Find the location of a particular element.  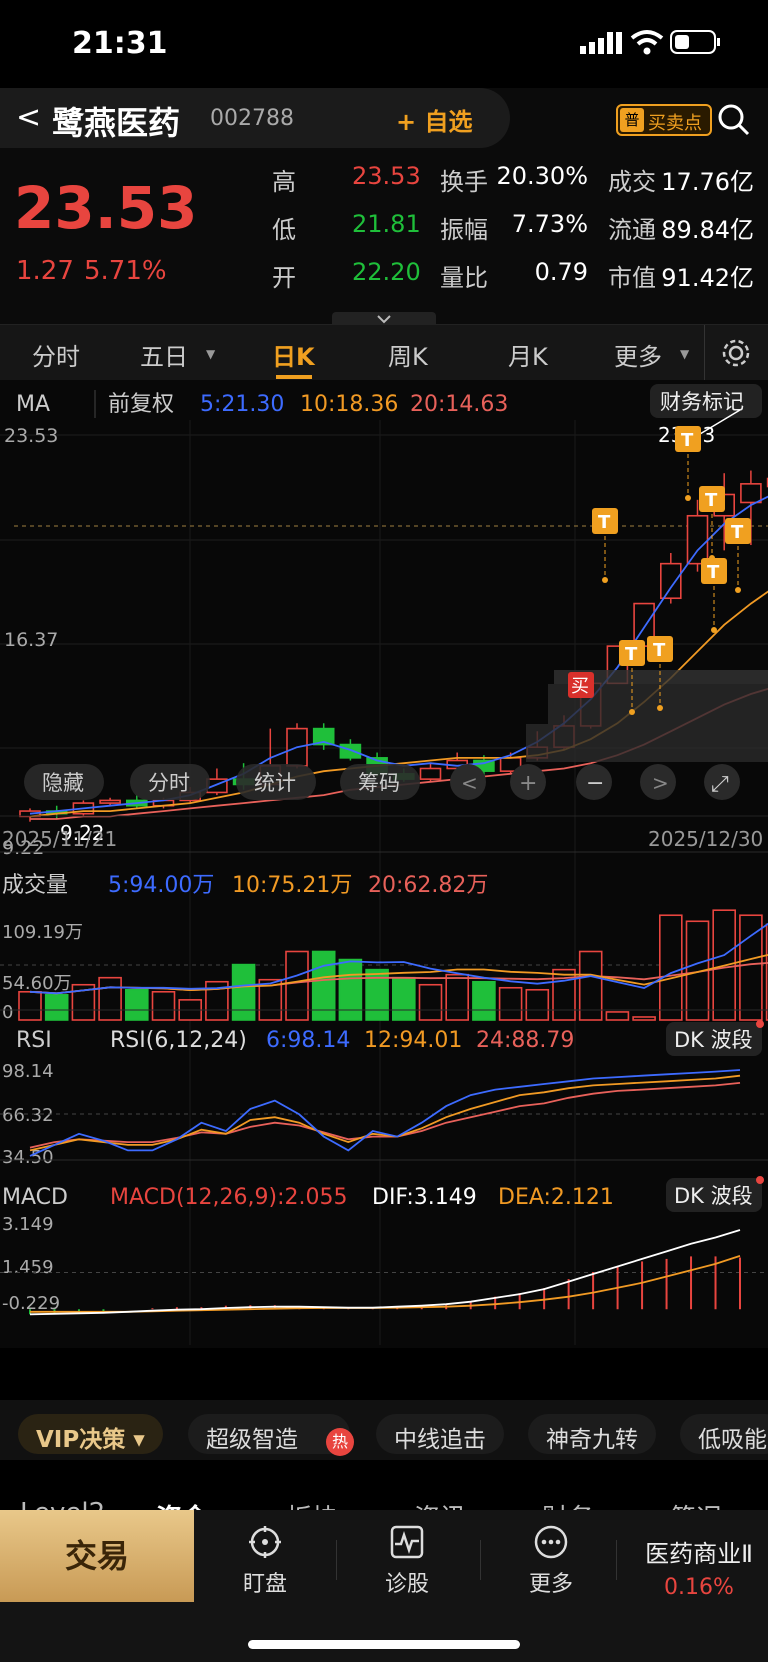

buy-marker-label: 买 is located at coordinates (580, 686).